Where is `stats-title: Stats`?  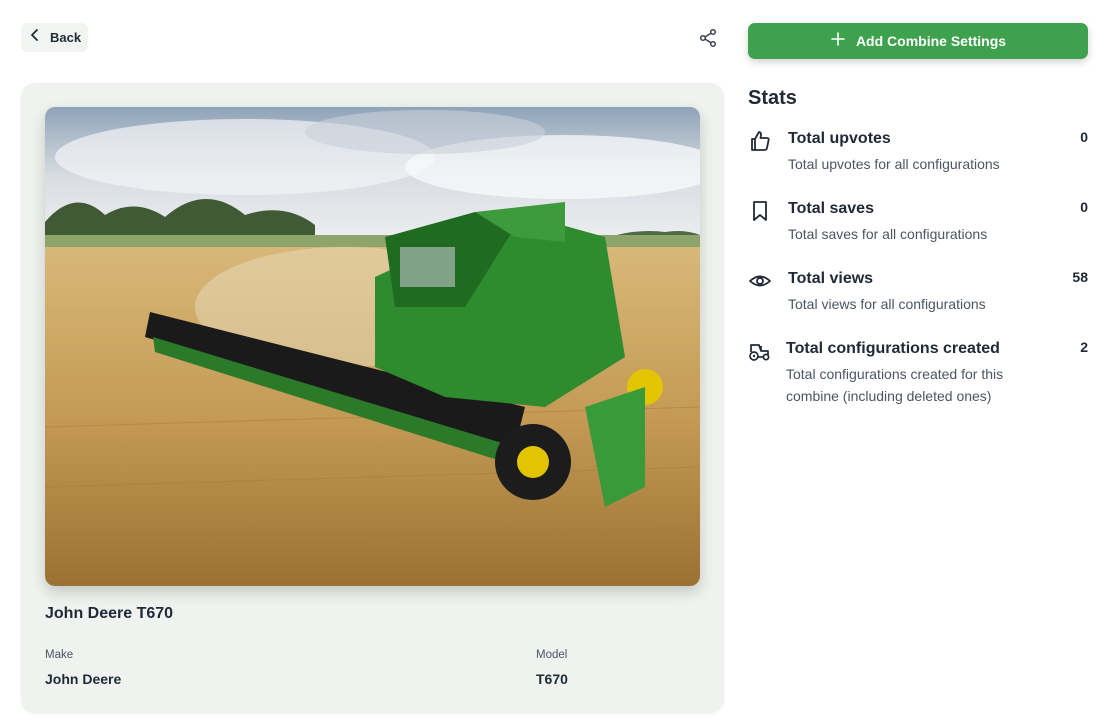
stats-title: Stats is located at coordinates (772, 98).